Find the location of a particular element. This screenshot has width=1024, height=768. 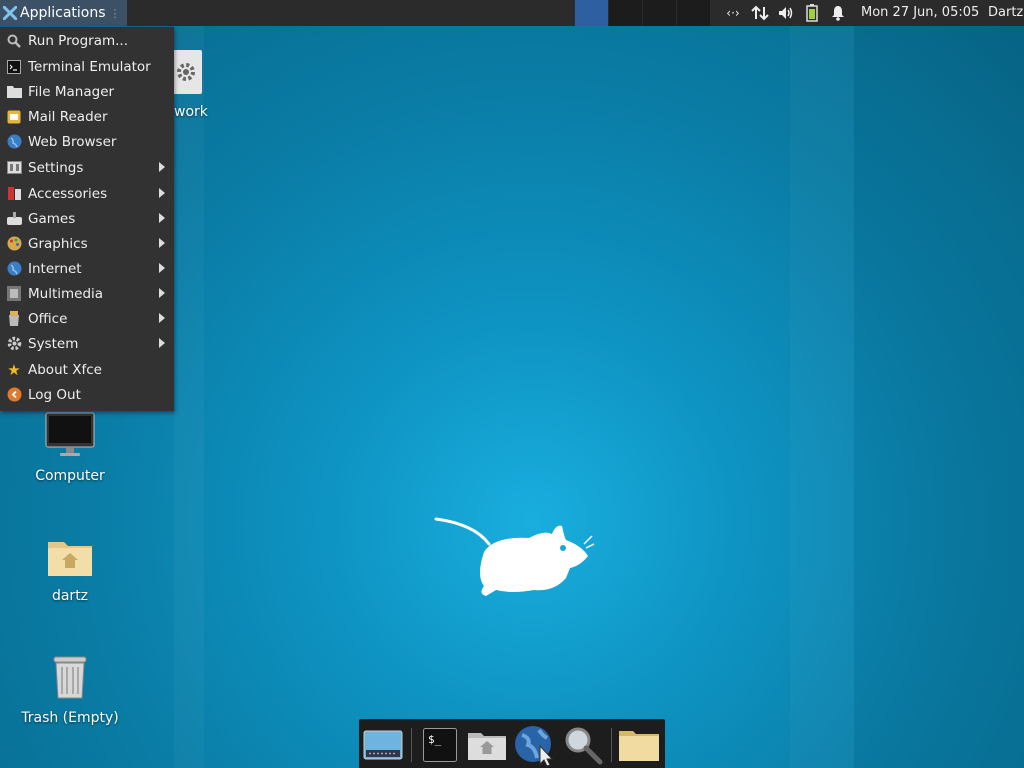

menu-item-log-out: Log Out is located at coordinates (87, 394).